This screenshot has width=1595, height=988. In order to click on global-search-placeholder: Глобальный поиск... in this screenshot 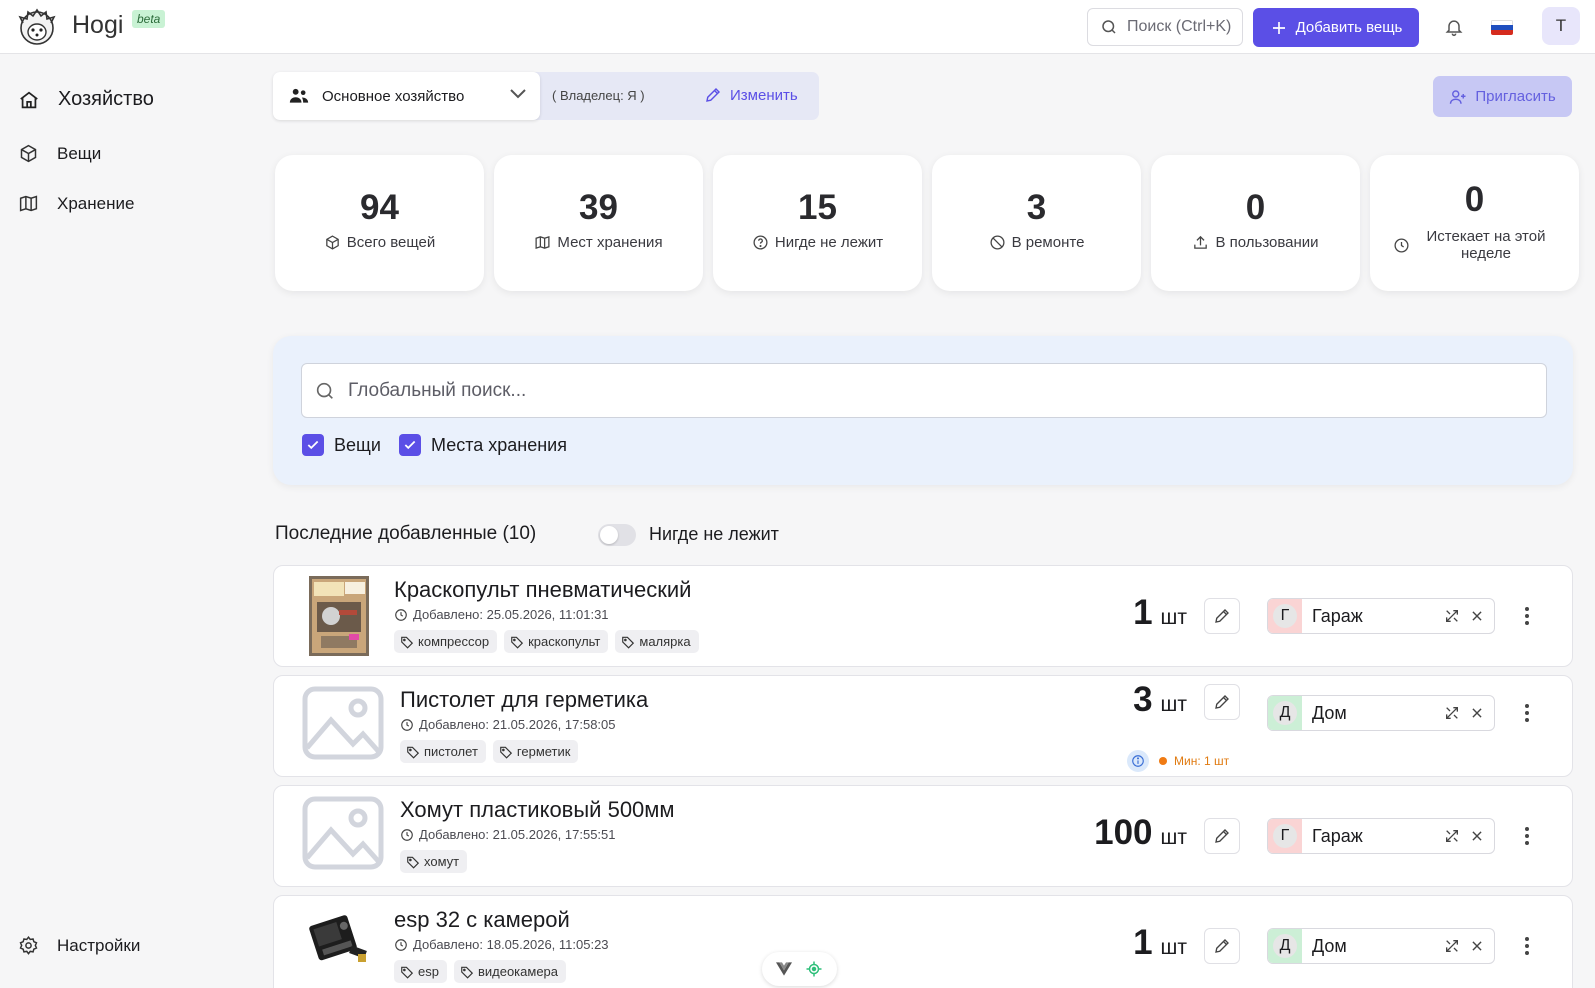, I will do `click(437, 390)`.